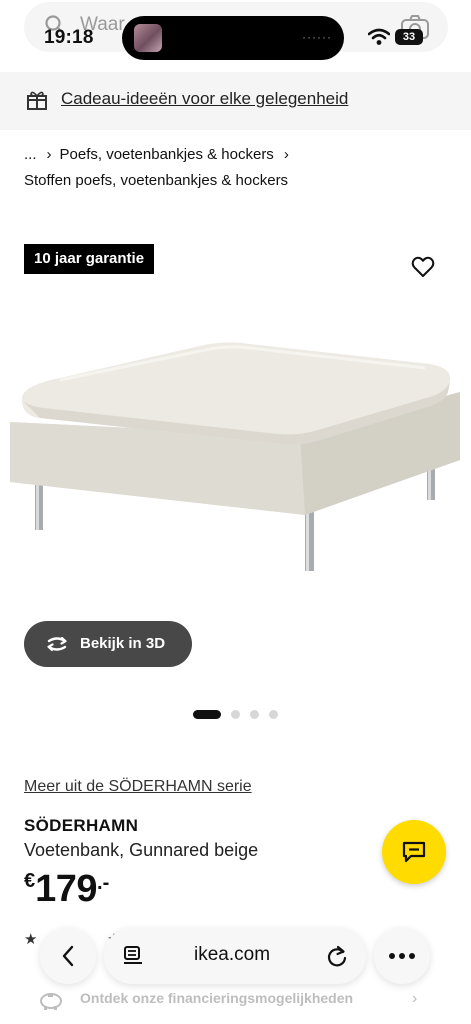  I want to click on financing-text: Ontdek onze financieringsmogelijkheden, so click(217, 998).